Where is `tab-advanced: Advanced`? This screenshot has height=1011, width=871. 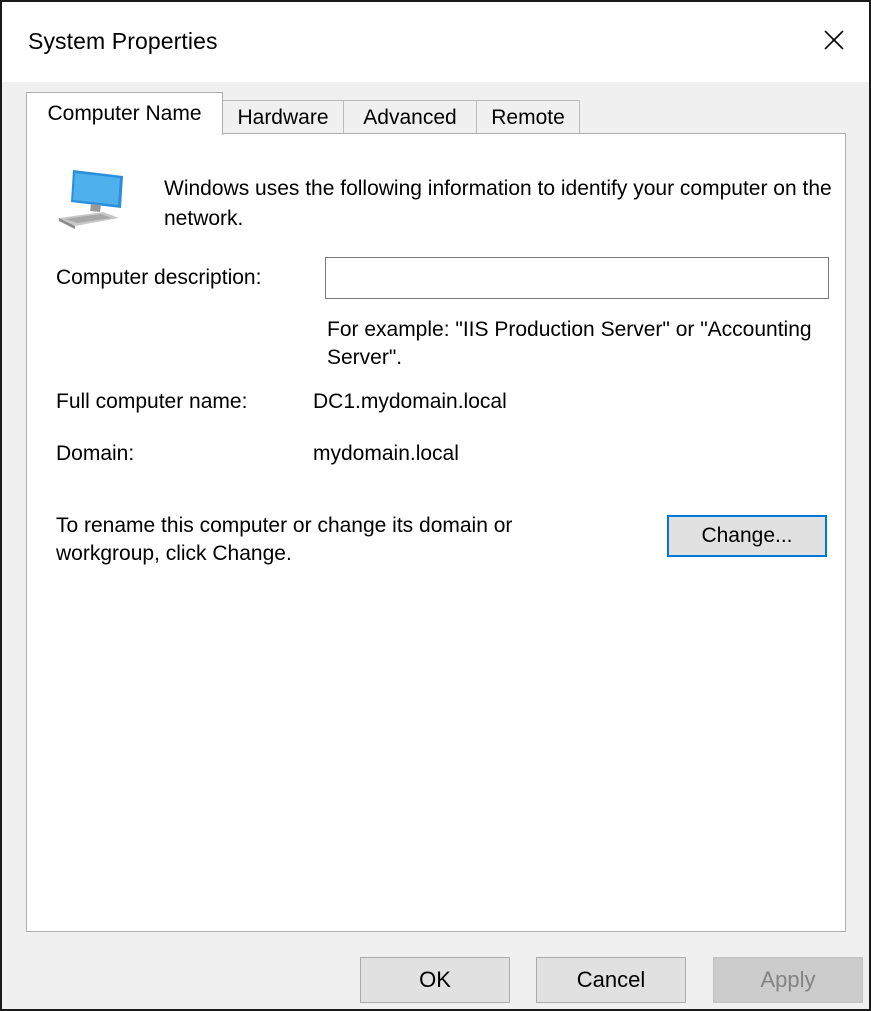
tab-advanced: Advanced is located at coordinates (410, 117).